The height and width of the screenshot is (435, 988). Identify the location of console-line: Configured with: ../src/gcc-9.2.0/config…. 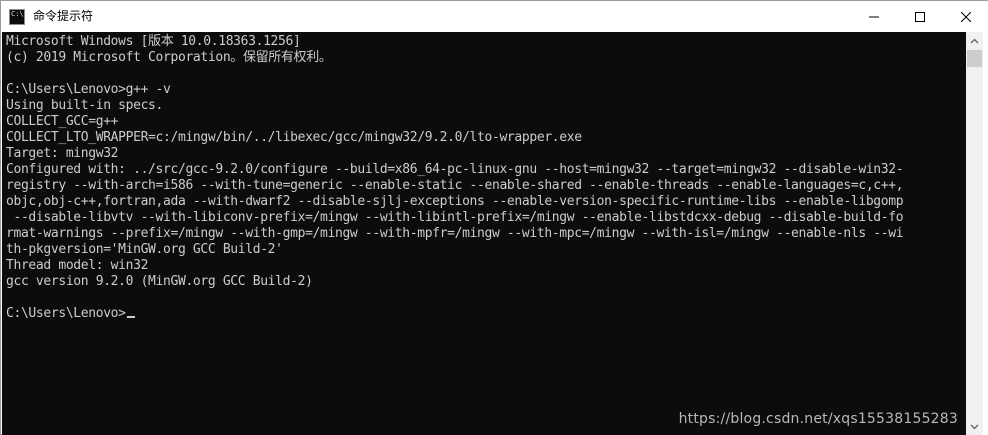
(455, 169).